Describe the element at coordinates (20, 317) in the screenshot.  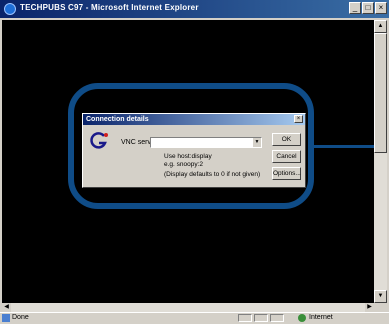
I see `status-text: Done` at that location.